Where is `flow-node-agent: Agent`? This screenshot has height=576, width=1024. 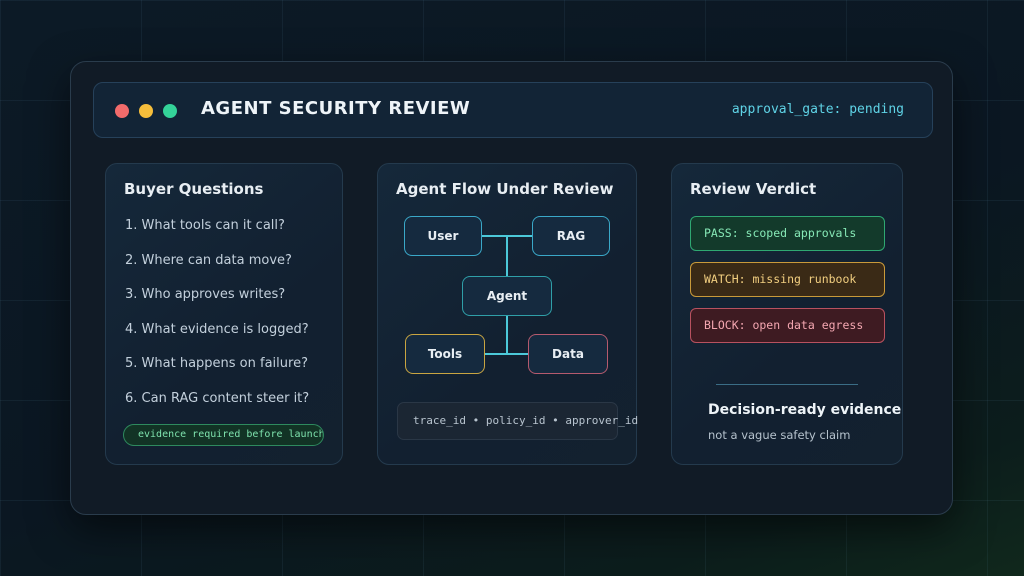 flow-node-agent: Agent is located at coordinates (507, 296).